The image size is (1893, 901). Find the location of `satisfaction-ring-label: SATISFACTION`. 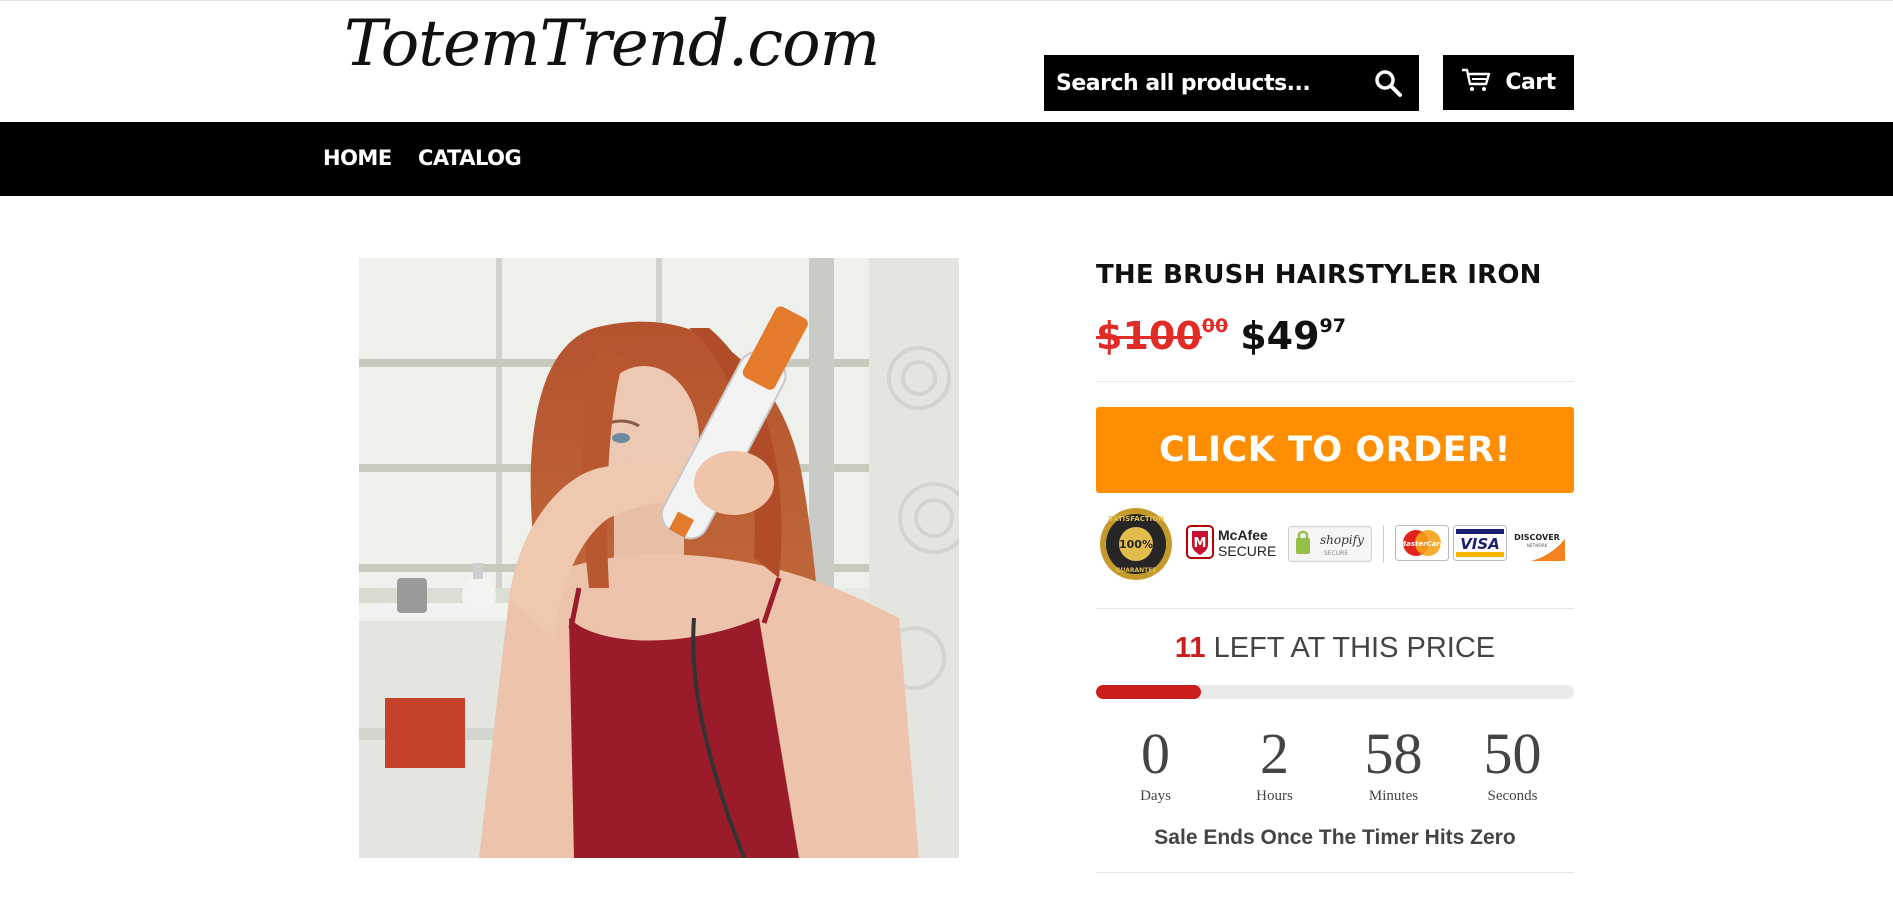

satisfaction-ring-label: SATISFACTION is located at coordinates (1136, 519).